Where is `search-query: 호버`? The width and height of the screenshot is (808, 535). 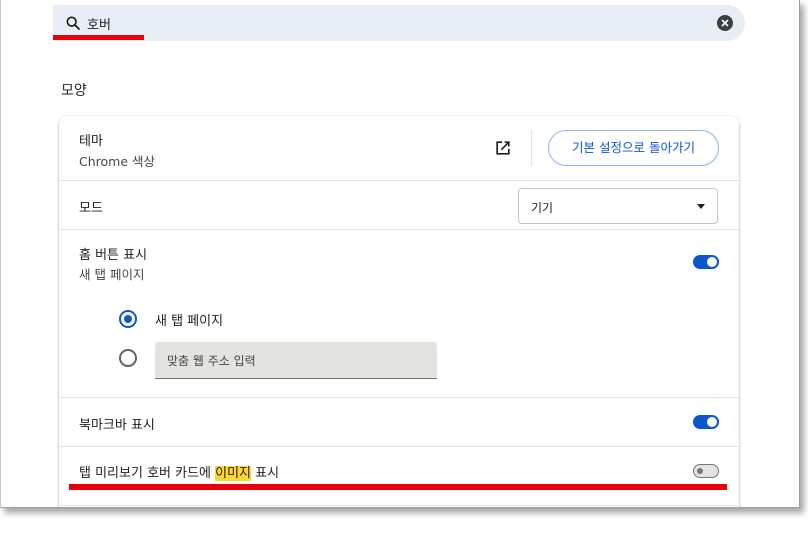
search-query: 호버 is located at coordinates (99, 23).